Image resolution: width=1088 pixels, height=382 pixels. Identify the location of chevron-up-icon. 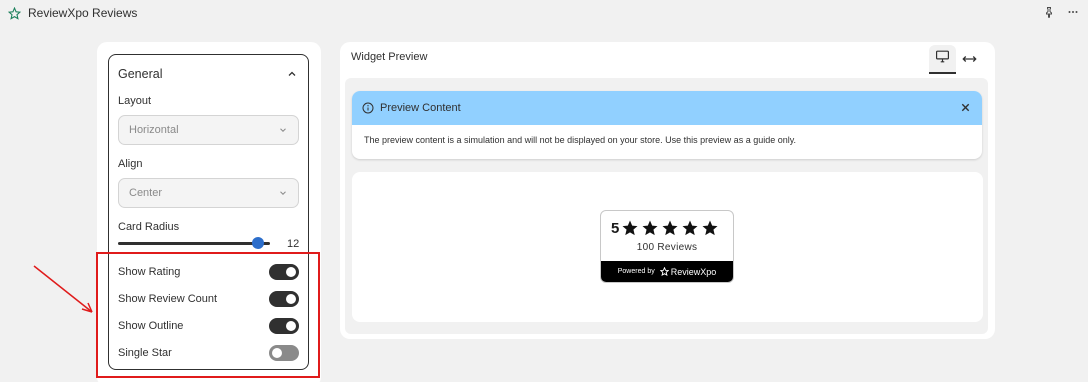
(292, 74).